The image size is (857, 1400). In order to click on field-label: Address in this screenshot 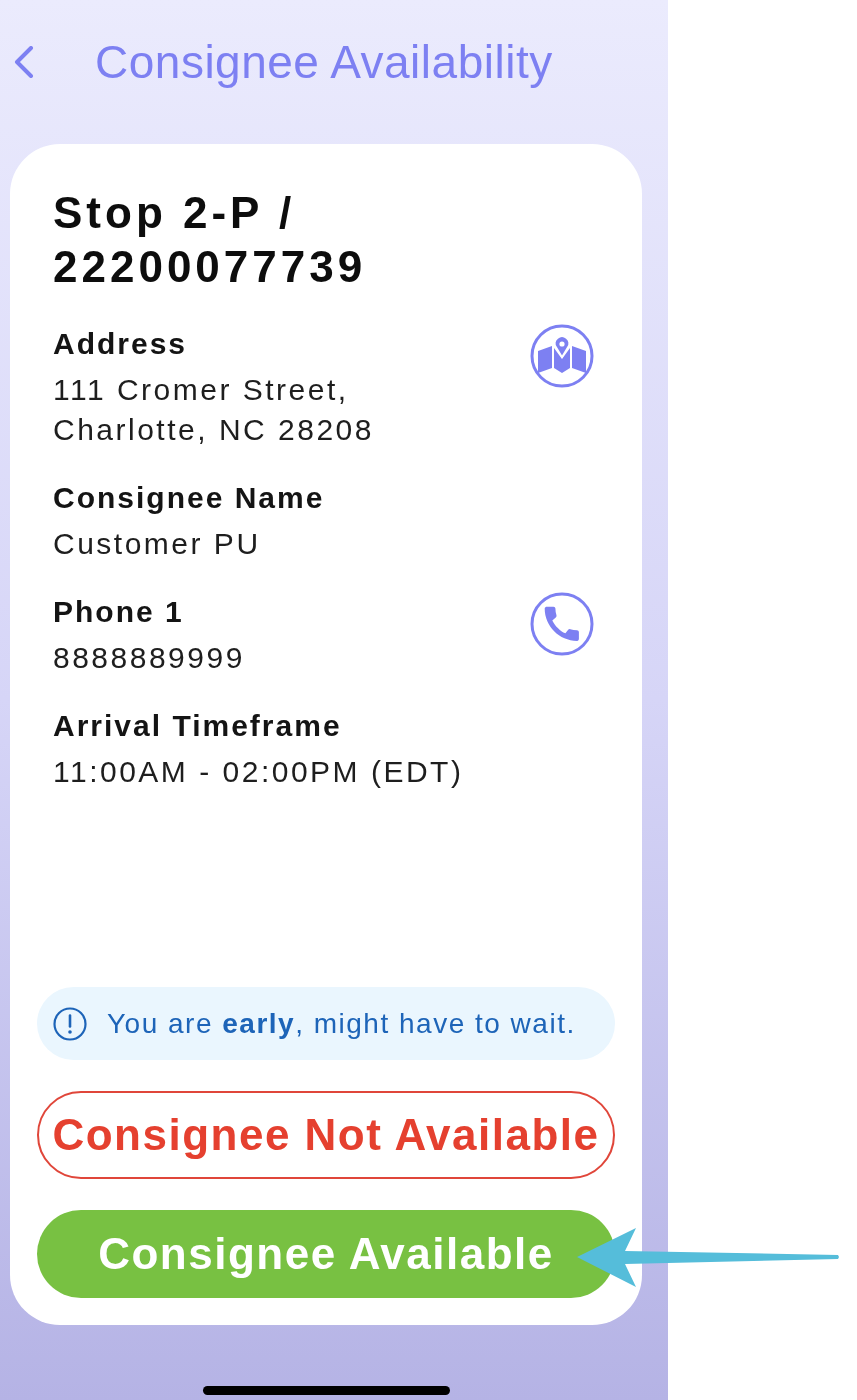, I will do `click(121, 344)`.